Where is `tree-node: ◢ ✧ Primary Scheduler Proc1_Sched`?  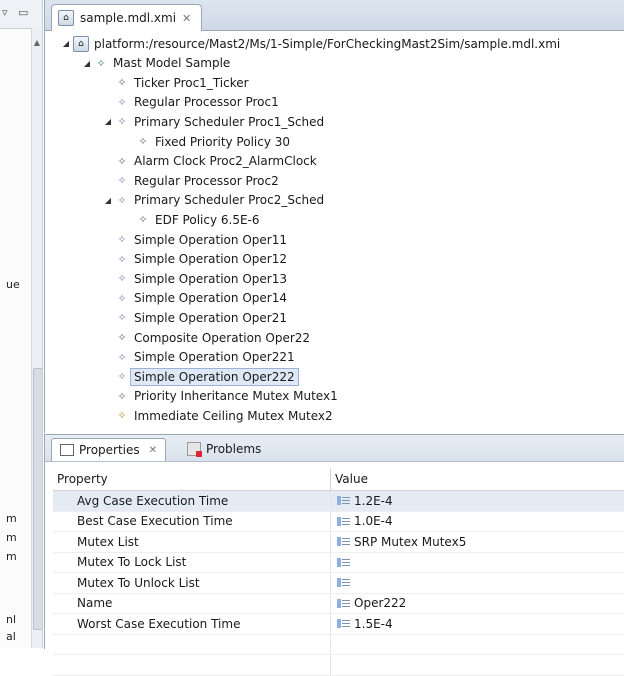
tree-node: ◢ ✧ Primary Scheduler Proc1_Sched is located at coordinates (212, 121).